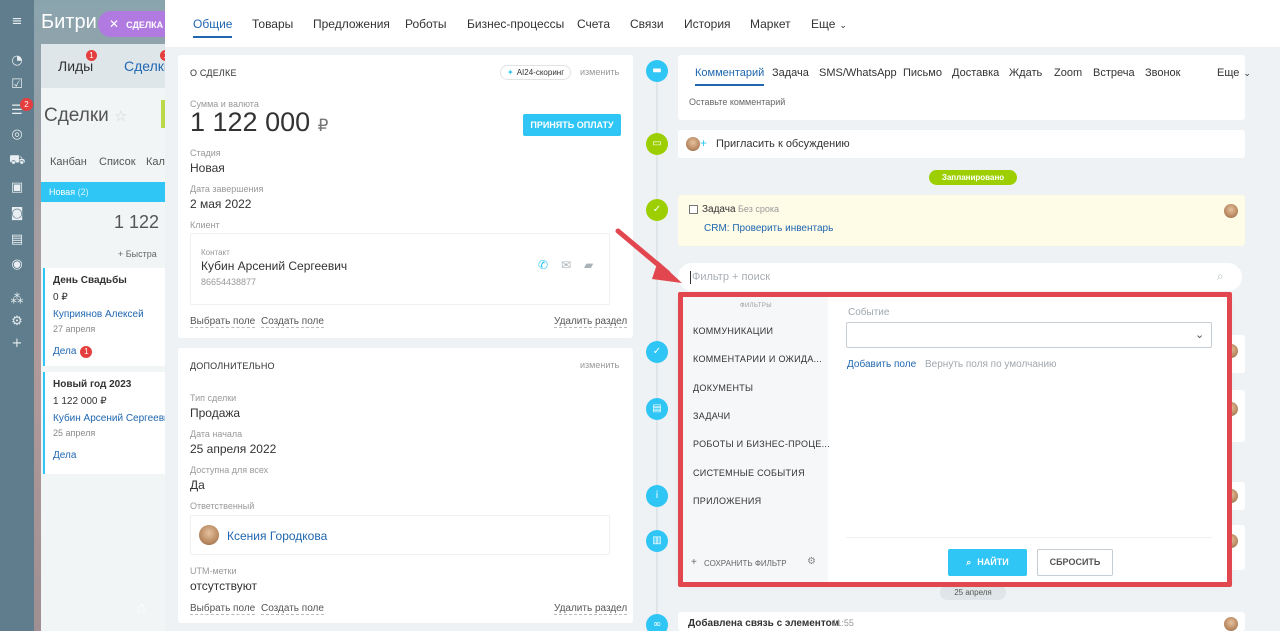 The width and height of the screenshot is (1280, 631). What do you see at coordinates (109, 418) in the screenshot?
I see `card-client: Кубин Арсений Сергеевич` at bounding box center [109, 418].